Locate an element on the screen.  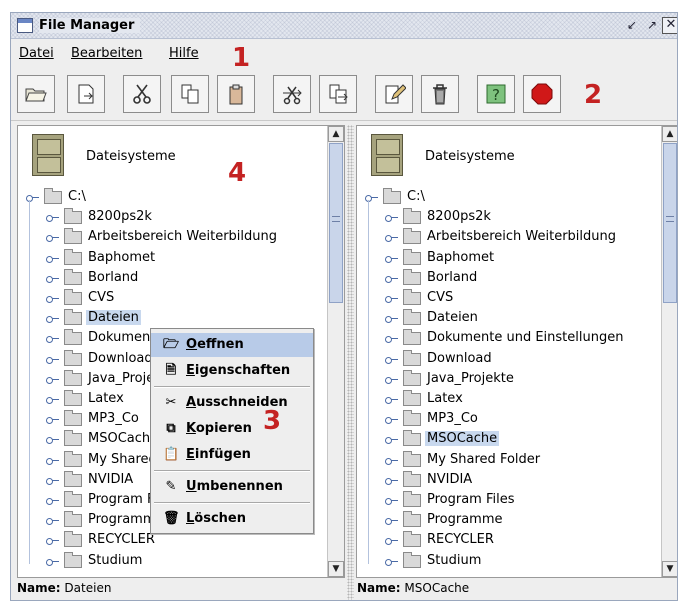
context-item-ausschneiden: ✂ Ausschneiden is located at coordinates (232, 403).